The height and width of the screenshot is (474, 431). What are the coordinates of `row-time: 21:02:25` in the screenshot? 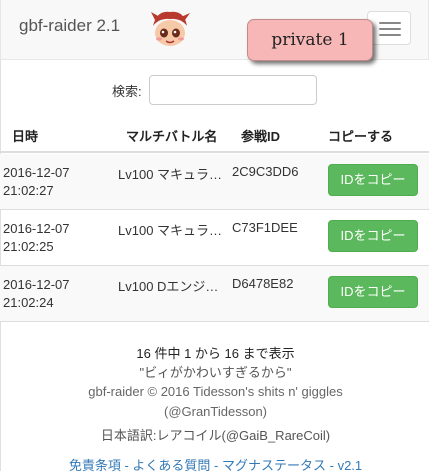 It's located at (28, 246).